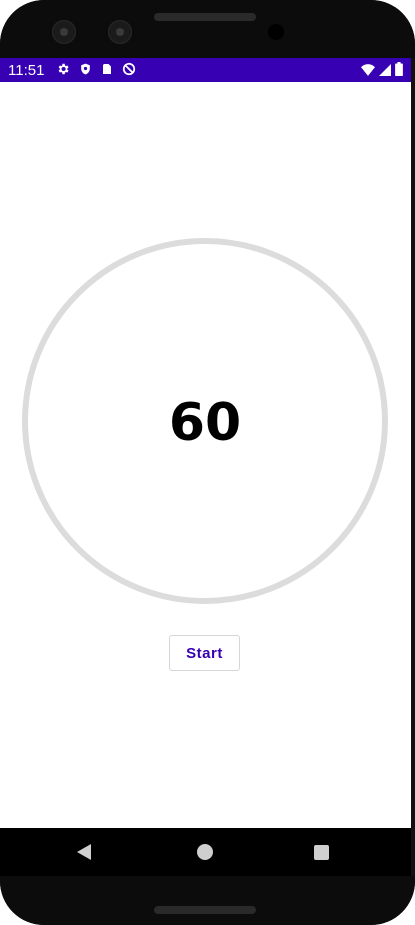 Image resolution: width=415 pixels, height=925 pixels. I want to click on front-camera-icon, so click(276, 32).